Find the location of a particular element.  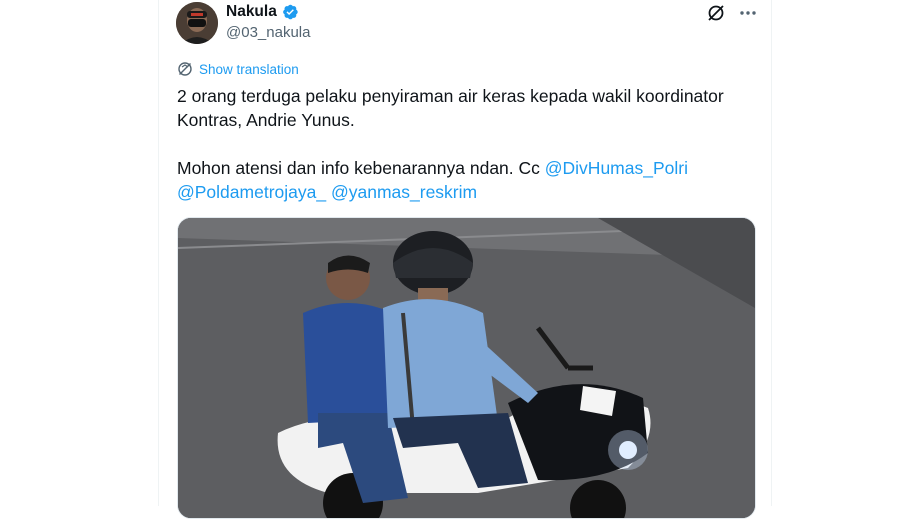

mention-divhumas: @DivHumas_Polri is located at coordinates (616, 168).